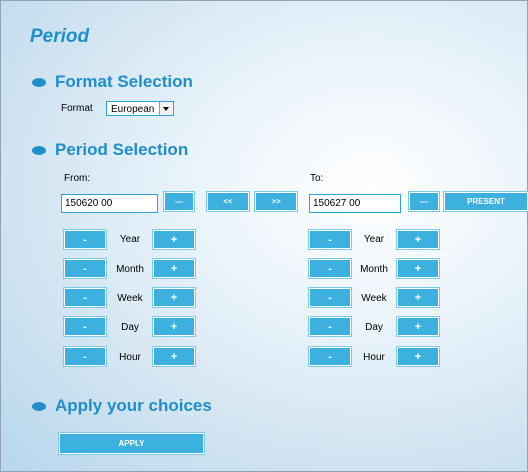 This screenshot has height=472, width=528. Describe the element at coordinates (330, 239) in the screenshot. I see `to-year-minus-button: -` at that location.